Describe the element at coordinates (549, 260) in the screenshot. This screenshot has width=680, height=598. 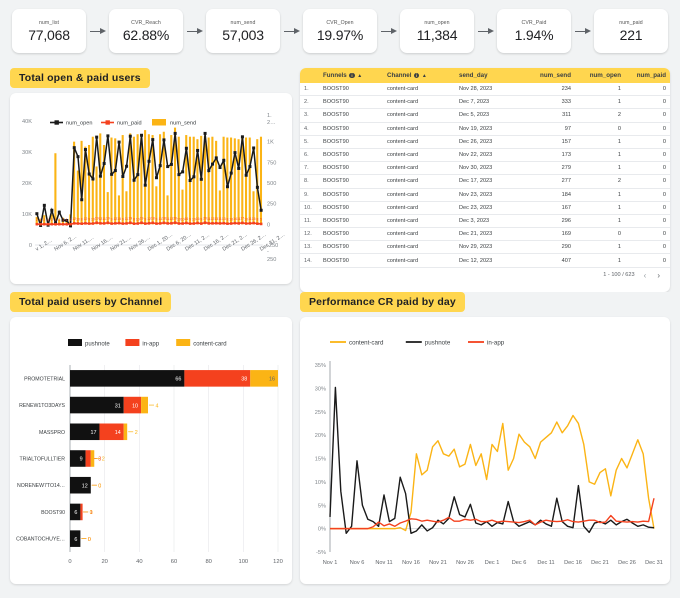
I see `table-cell-num_send: 407` at that location.